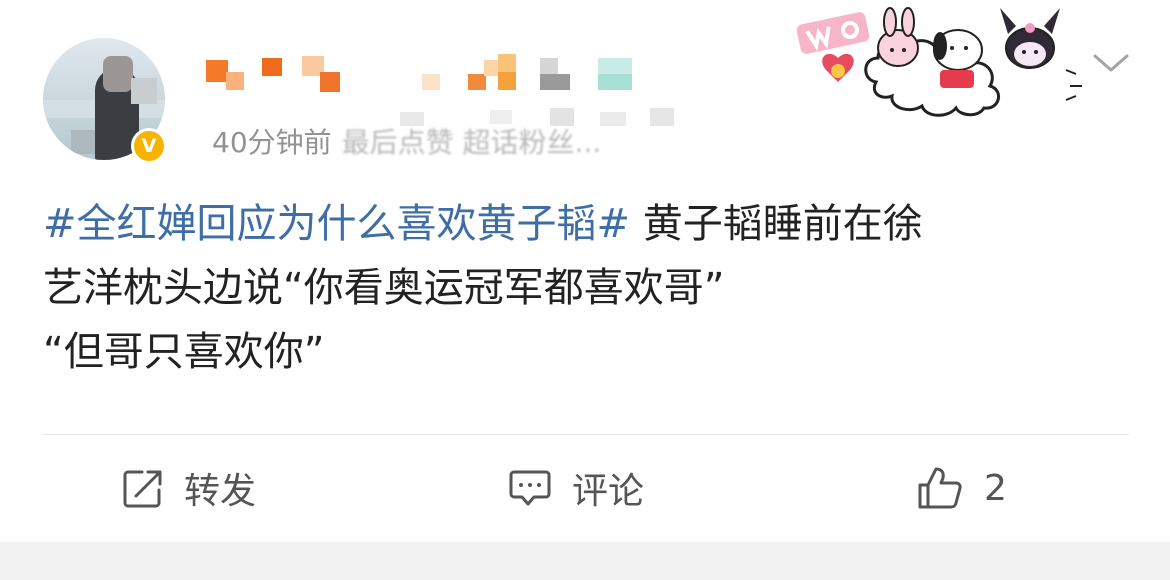 The height and width of the screenshot is (580, 1170). I want to click on like-count: 2, so click(995, 488).